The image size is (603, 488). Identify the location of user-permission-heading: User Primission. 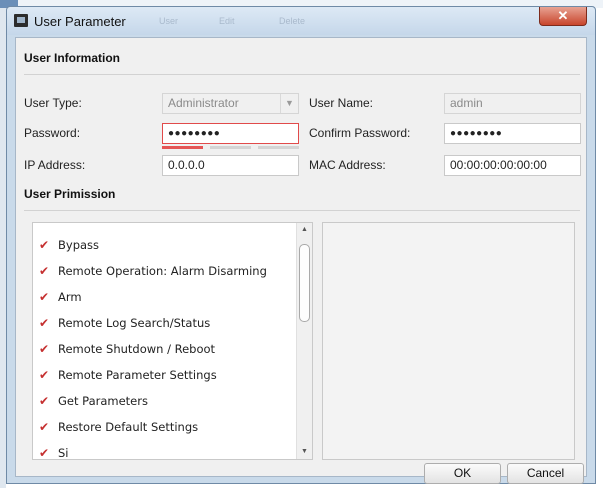
(70, 194).